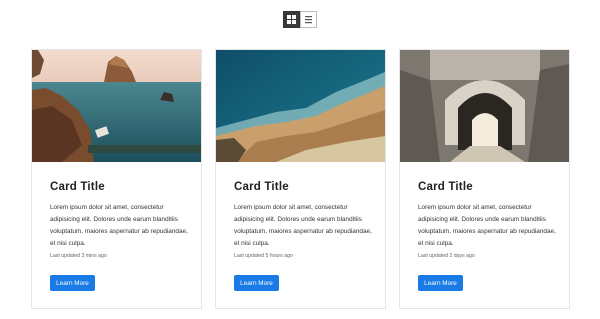 The width and height of the screenshot is (600, 319). What do you see at coordinates (446, 256) in the screenshot?
I see `card-updated-text: Last updated 2 days ago` at bounding box center [446, 256].